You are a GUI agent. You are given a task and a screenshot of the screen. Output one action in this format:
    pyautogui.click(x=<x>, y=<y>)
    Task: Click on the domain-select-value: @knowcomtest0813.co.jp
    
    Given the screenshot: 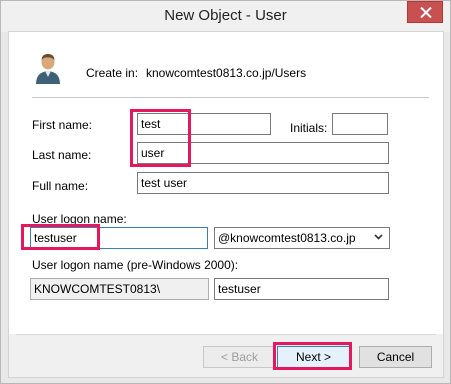 What is the action you would take?
    pyautogui.click(x=287, y=238)
    